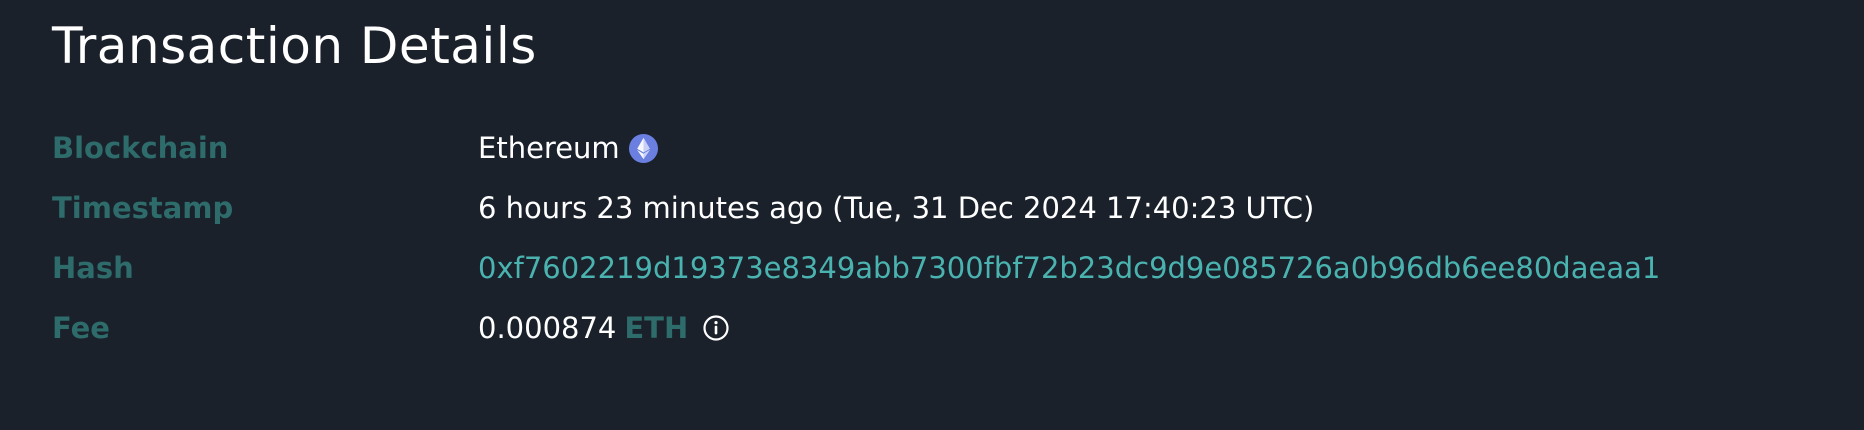  Describe the element at coordinates (93, 268) in the screenshot. I see `hash-label: Hash` at that location.